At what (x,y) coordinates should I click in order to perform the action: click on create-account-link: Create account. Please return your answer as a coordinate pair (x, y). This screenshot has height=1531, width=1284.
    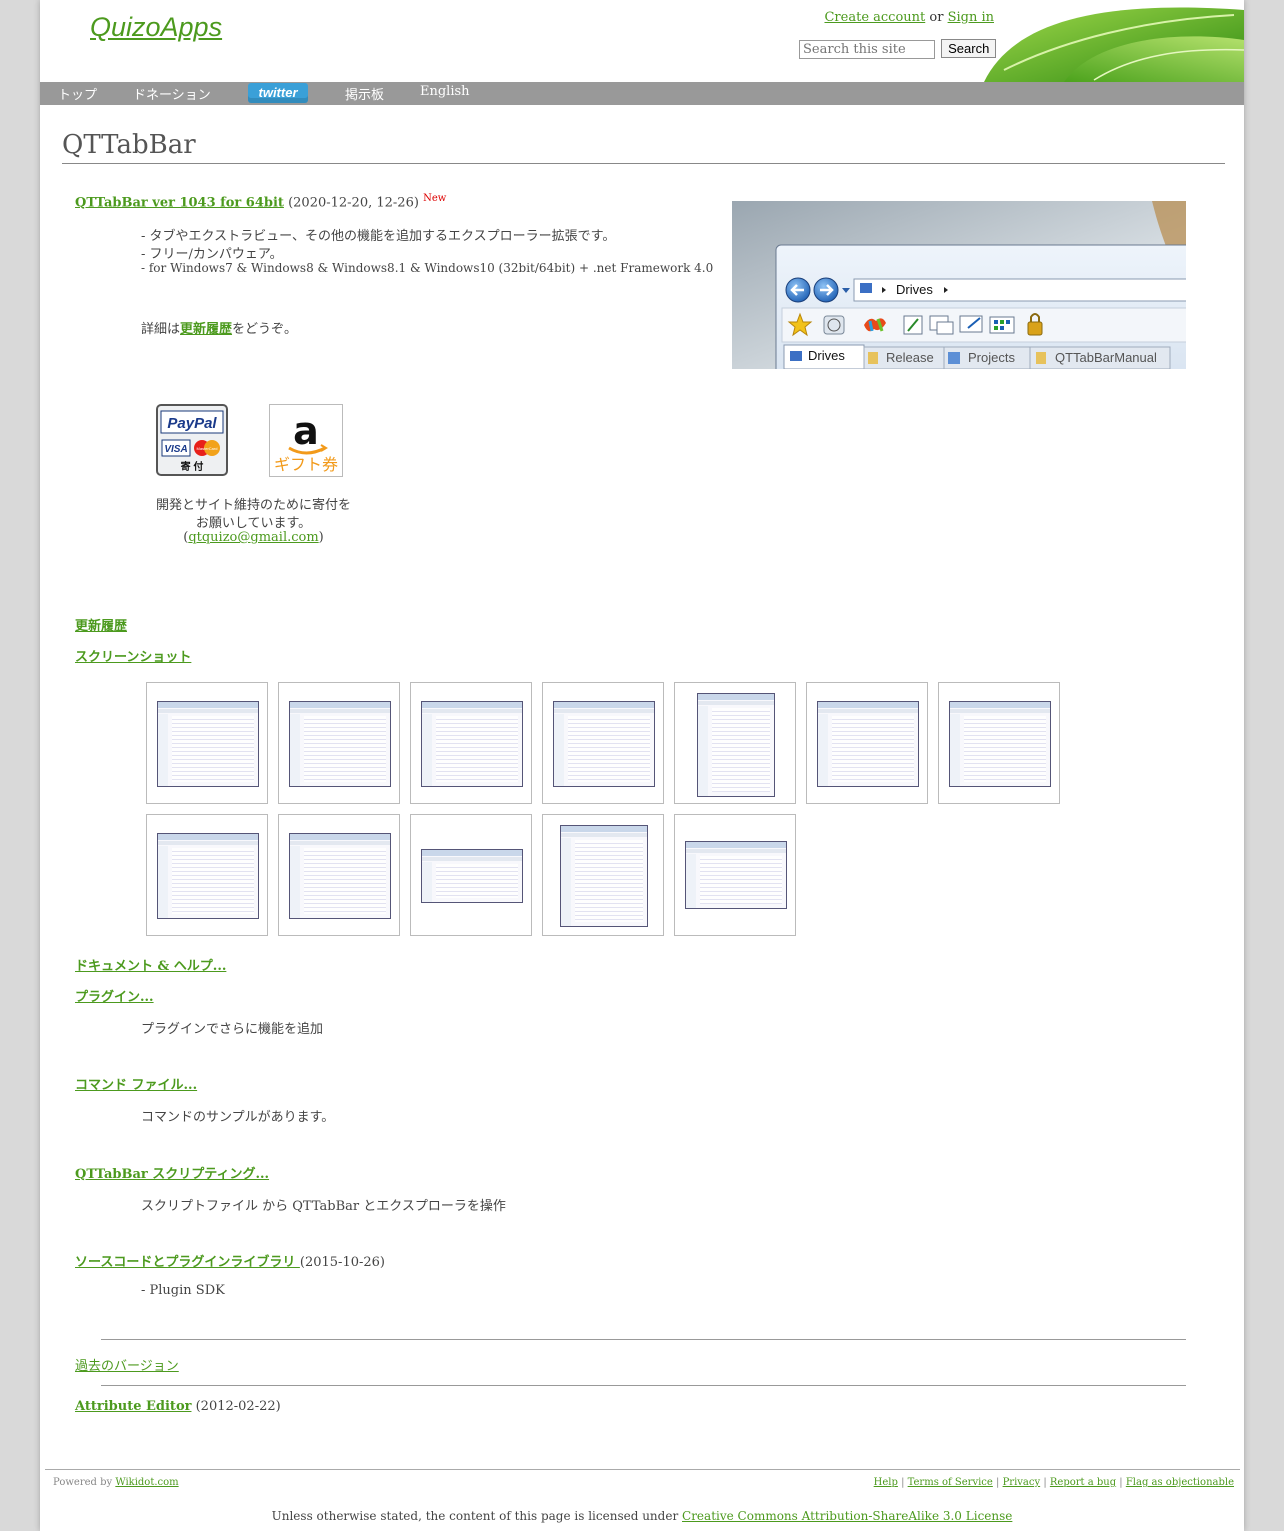
    Looking at the image, I should click on (874, 17).